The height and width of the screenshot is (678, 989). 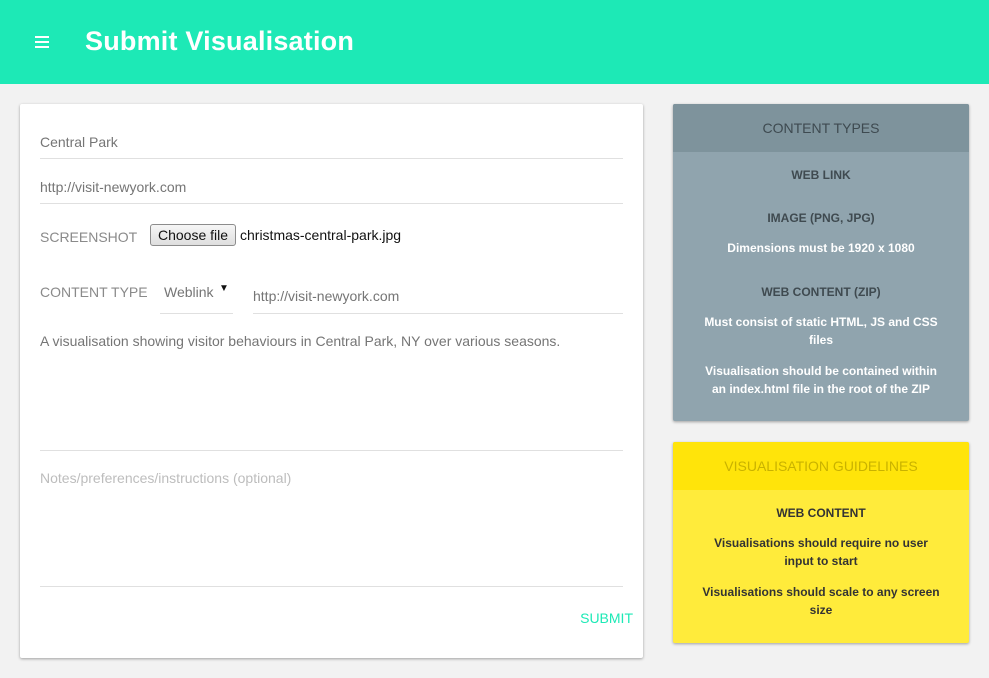 I want to click on choose-file-button: Choose file, so click(x=193, y=235).